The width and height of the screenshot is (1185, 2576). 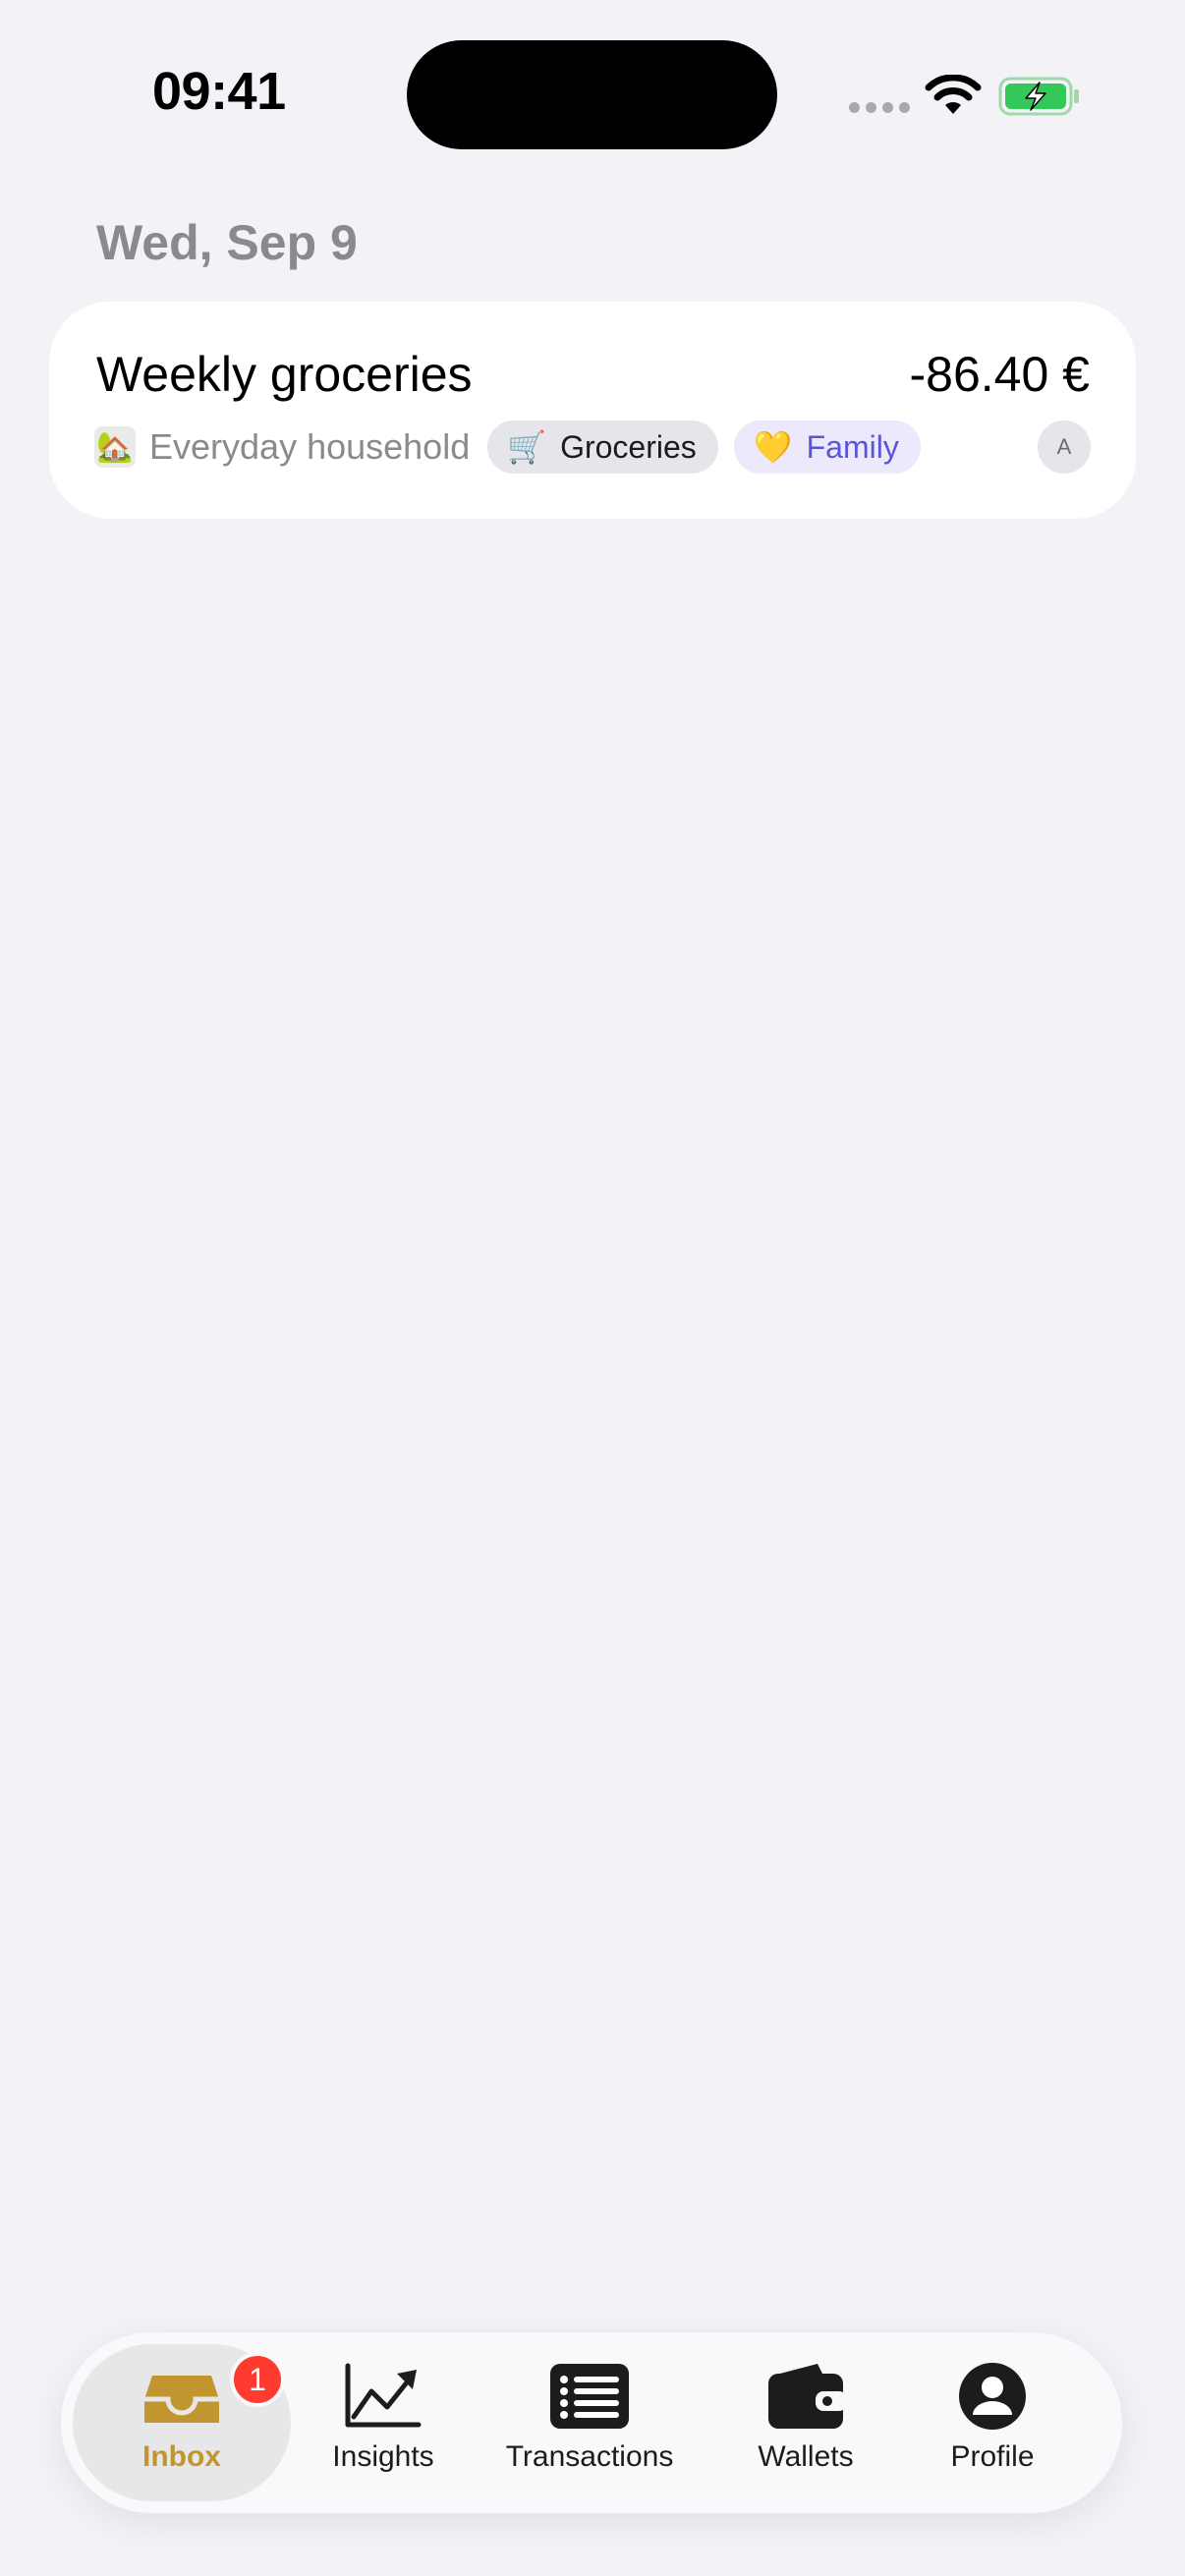 I want to click on status-time: 09:41, so click(x=219, y=91).